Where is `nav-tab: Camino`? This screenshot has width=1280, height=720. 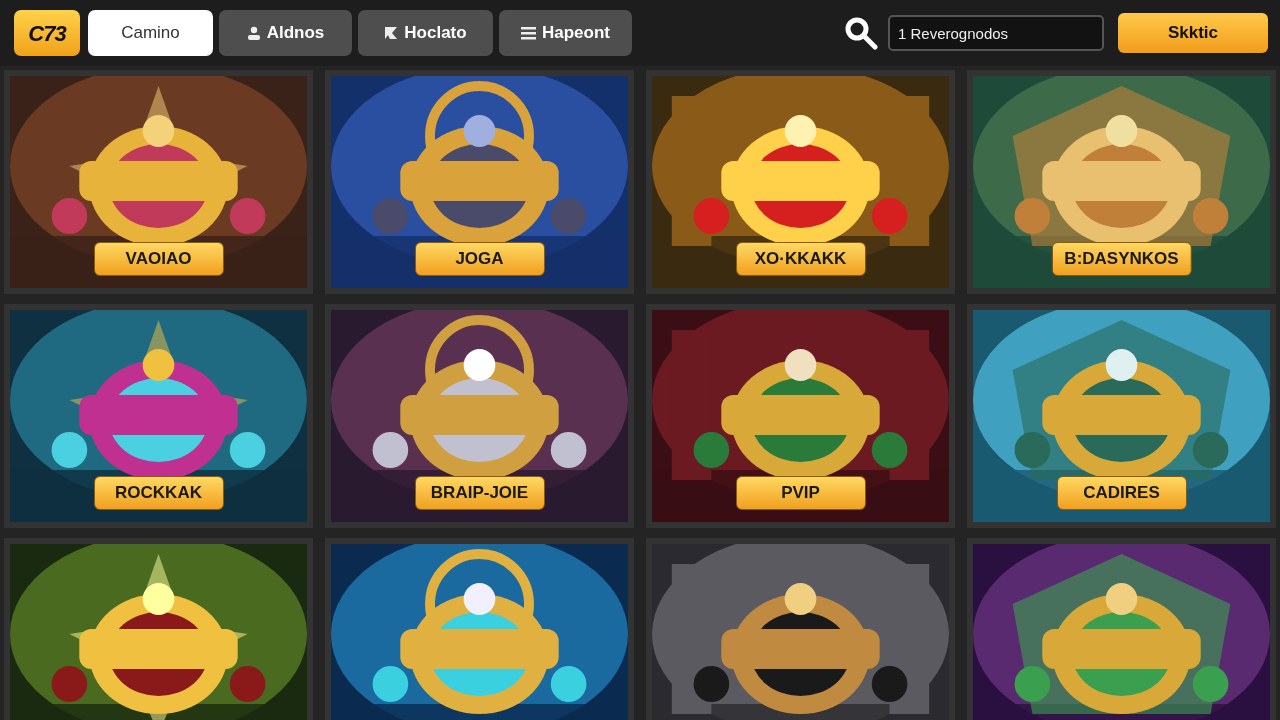
nav-tab: Camino is located at coordinates (150, 33).